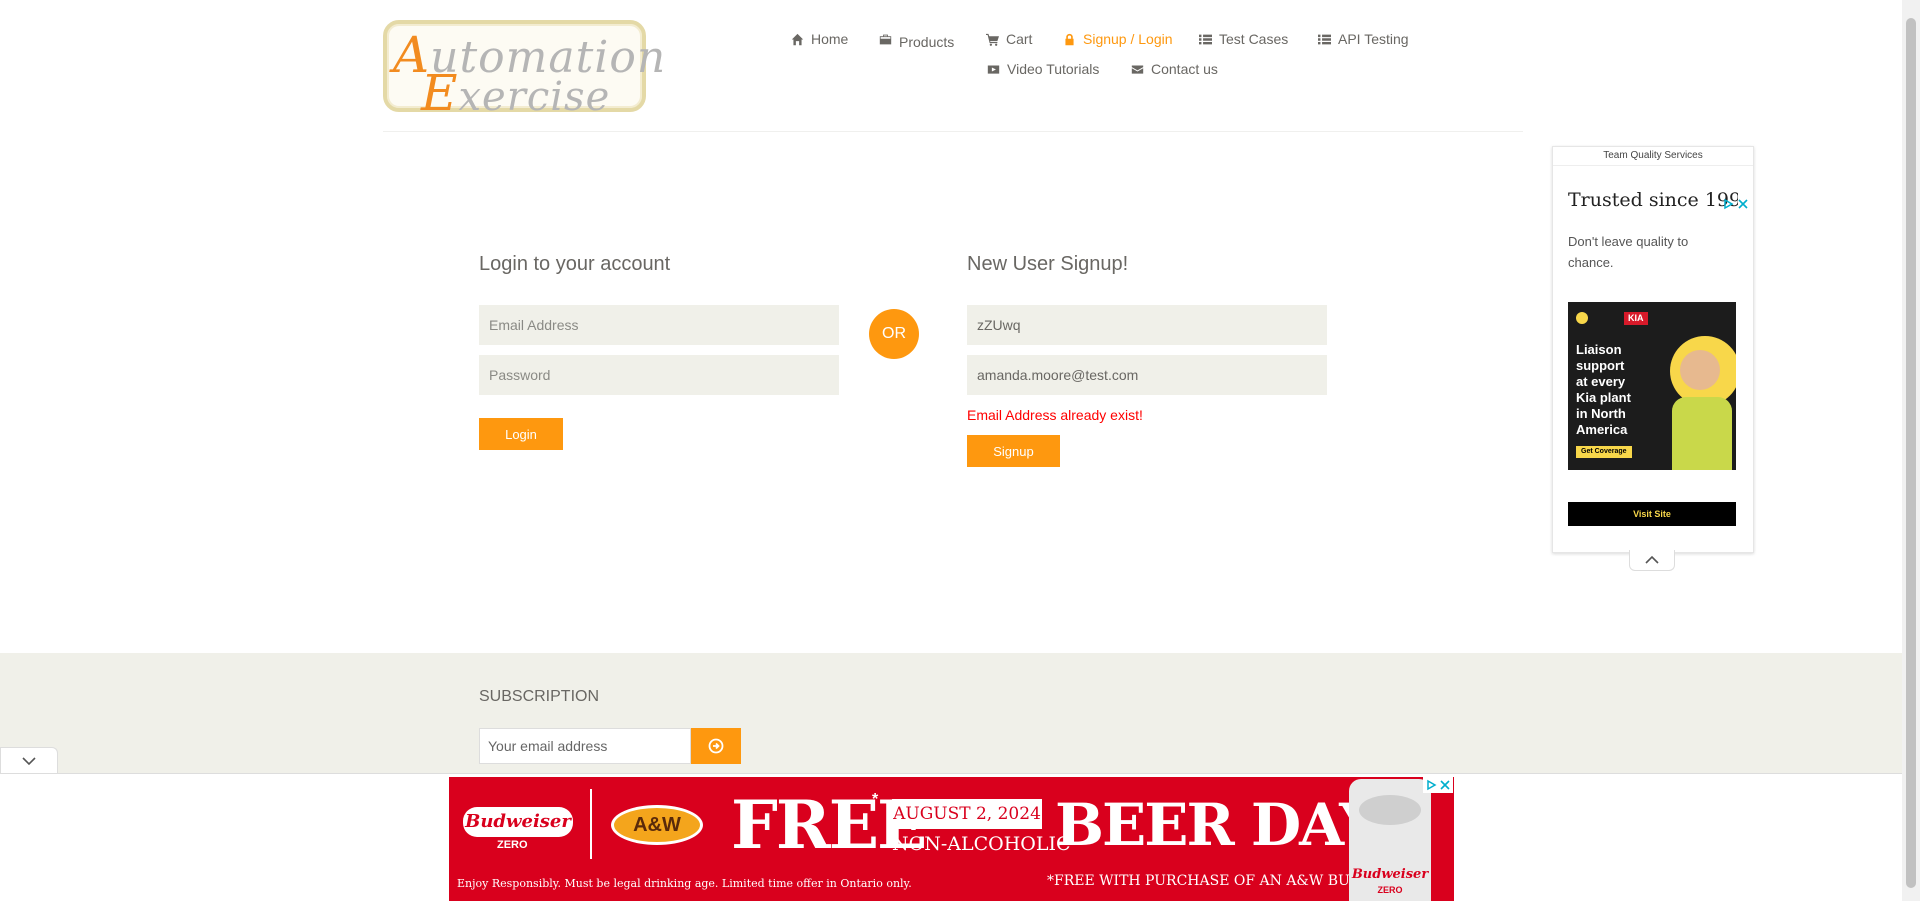  I want to click on nav-contact-us-label: Contact us, so click(1184, 69).